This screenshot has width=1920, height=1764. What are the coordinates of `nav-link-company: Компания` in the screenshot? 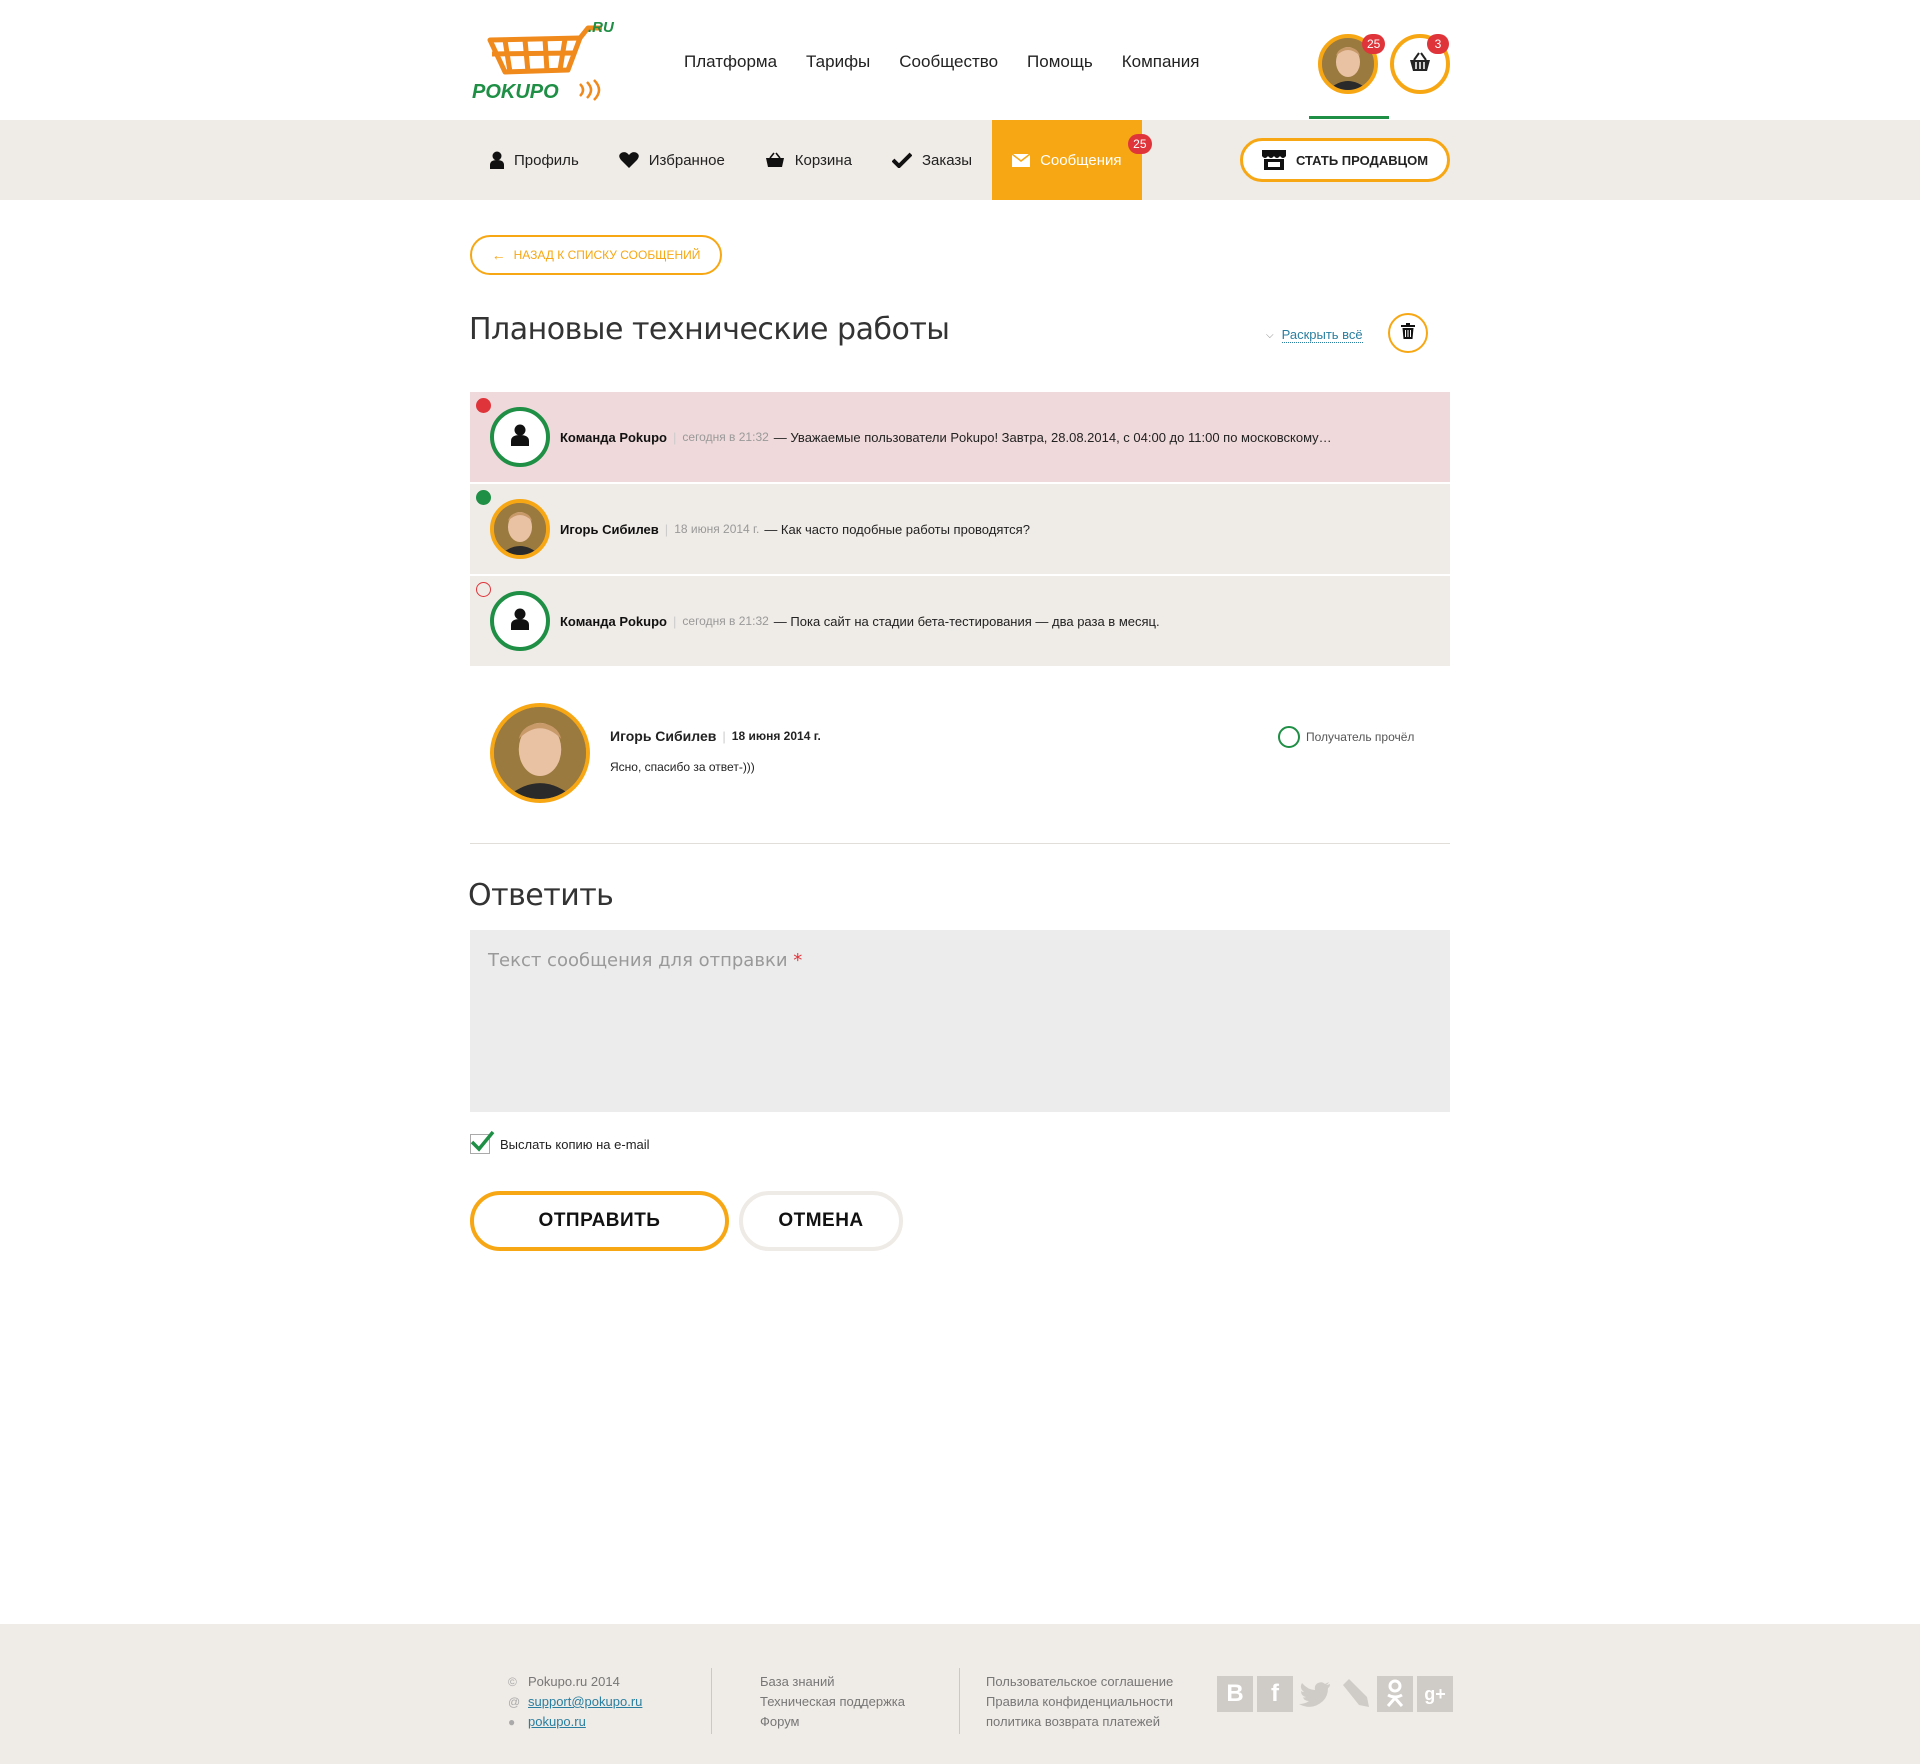 It's located at (1161, 62).